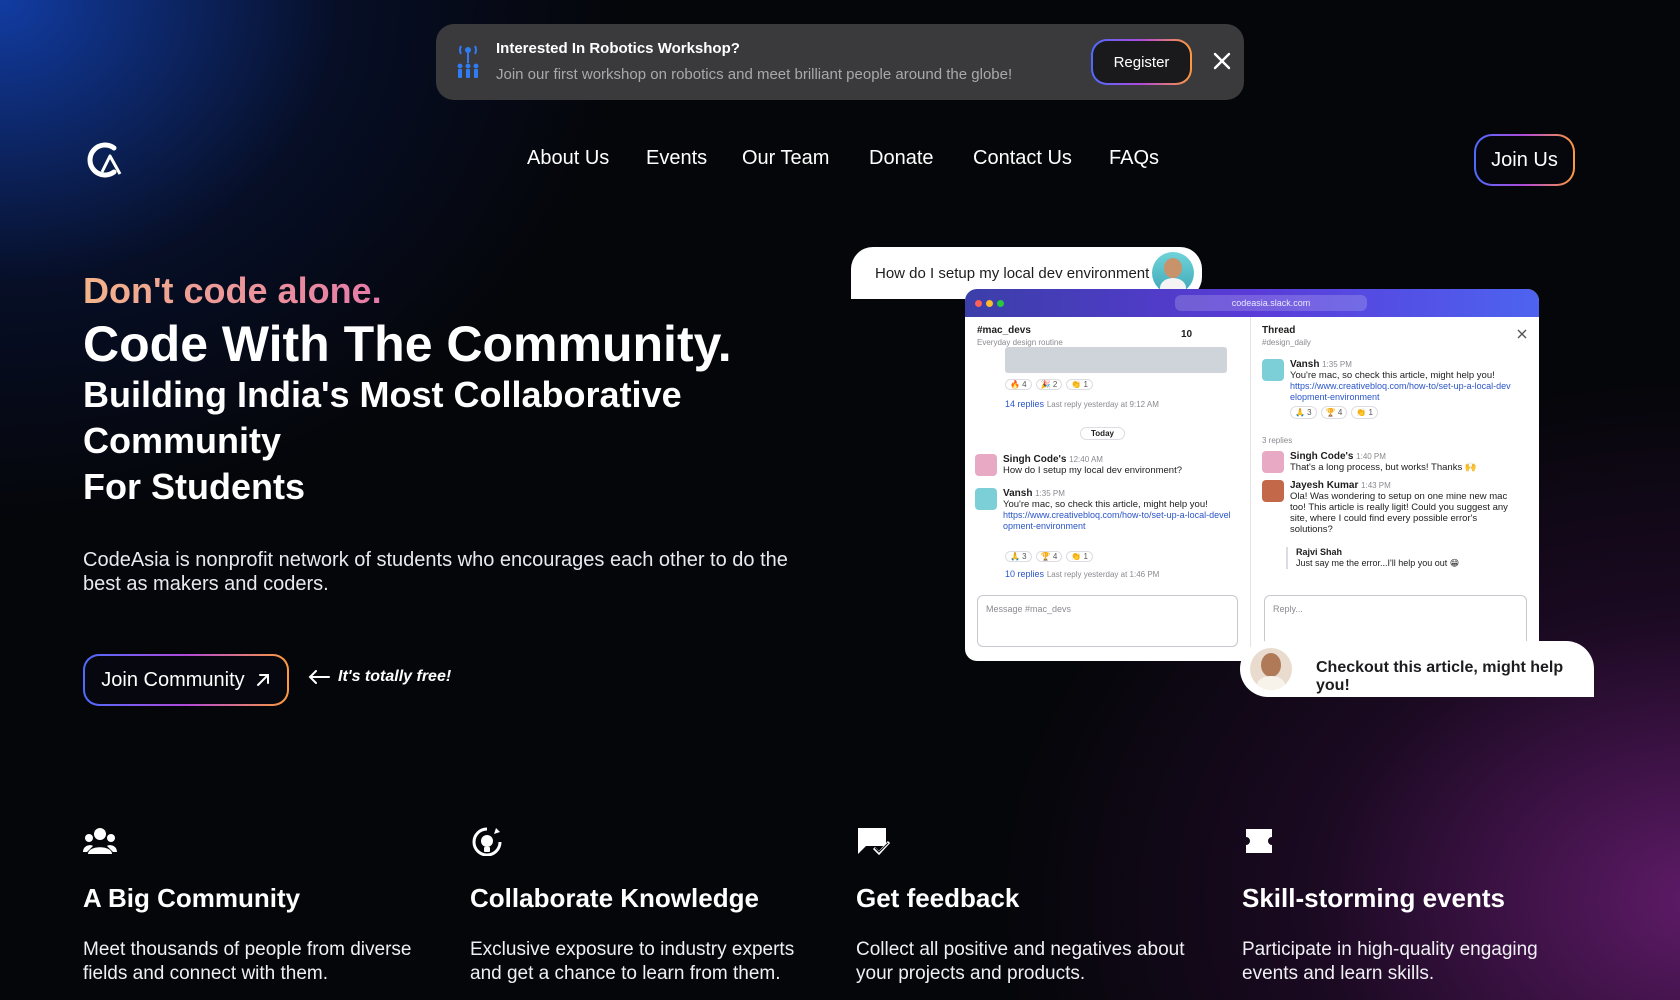 This screenshot has height=1000, width=1680. What do you see at coordinates (1029, 609) in the screenshot?
I see `message-placeholder: Message #mac_devs` at bounding box center [1029, 609].